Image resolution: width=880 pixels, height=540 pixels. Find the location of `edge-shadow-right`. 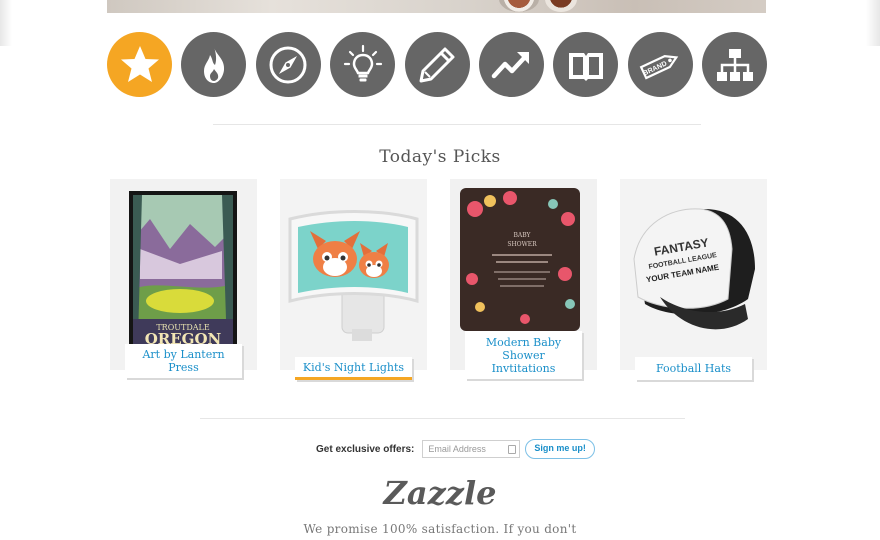

edge-shadow-right is located at coordinates (873, 23).